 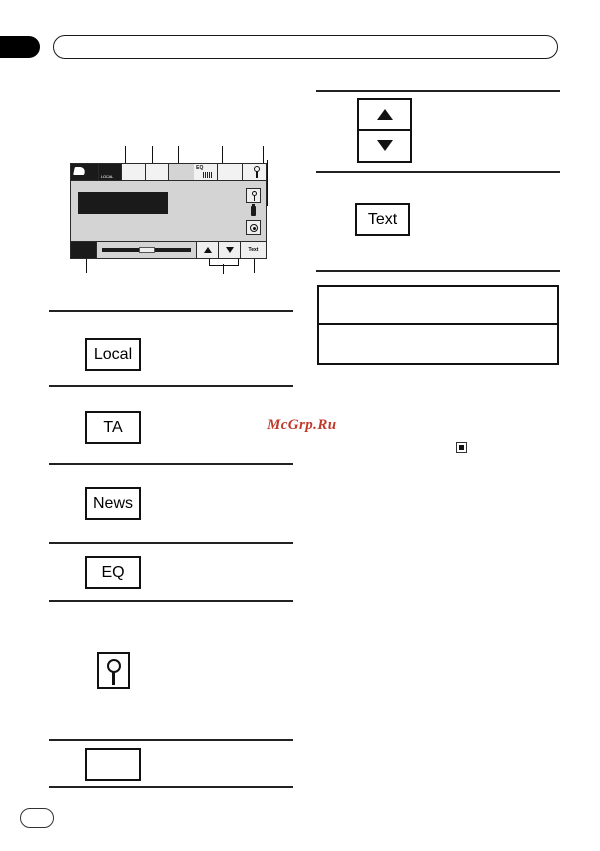 I want to click on callout-line-right, so click(x=268, y=183).